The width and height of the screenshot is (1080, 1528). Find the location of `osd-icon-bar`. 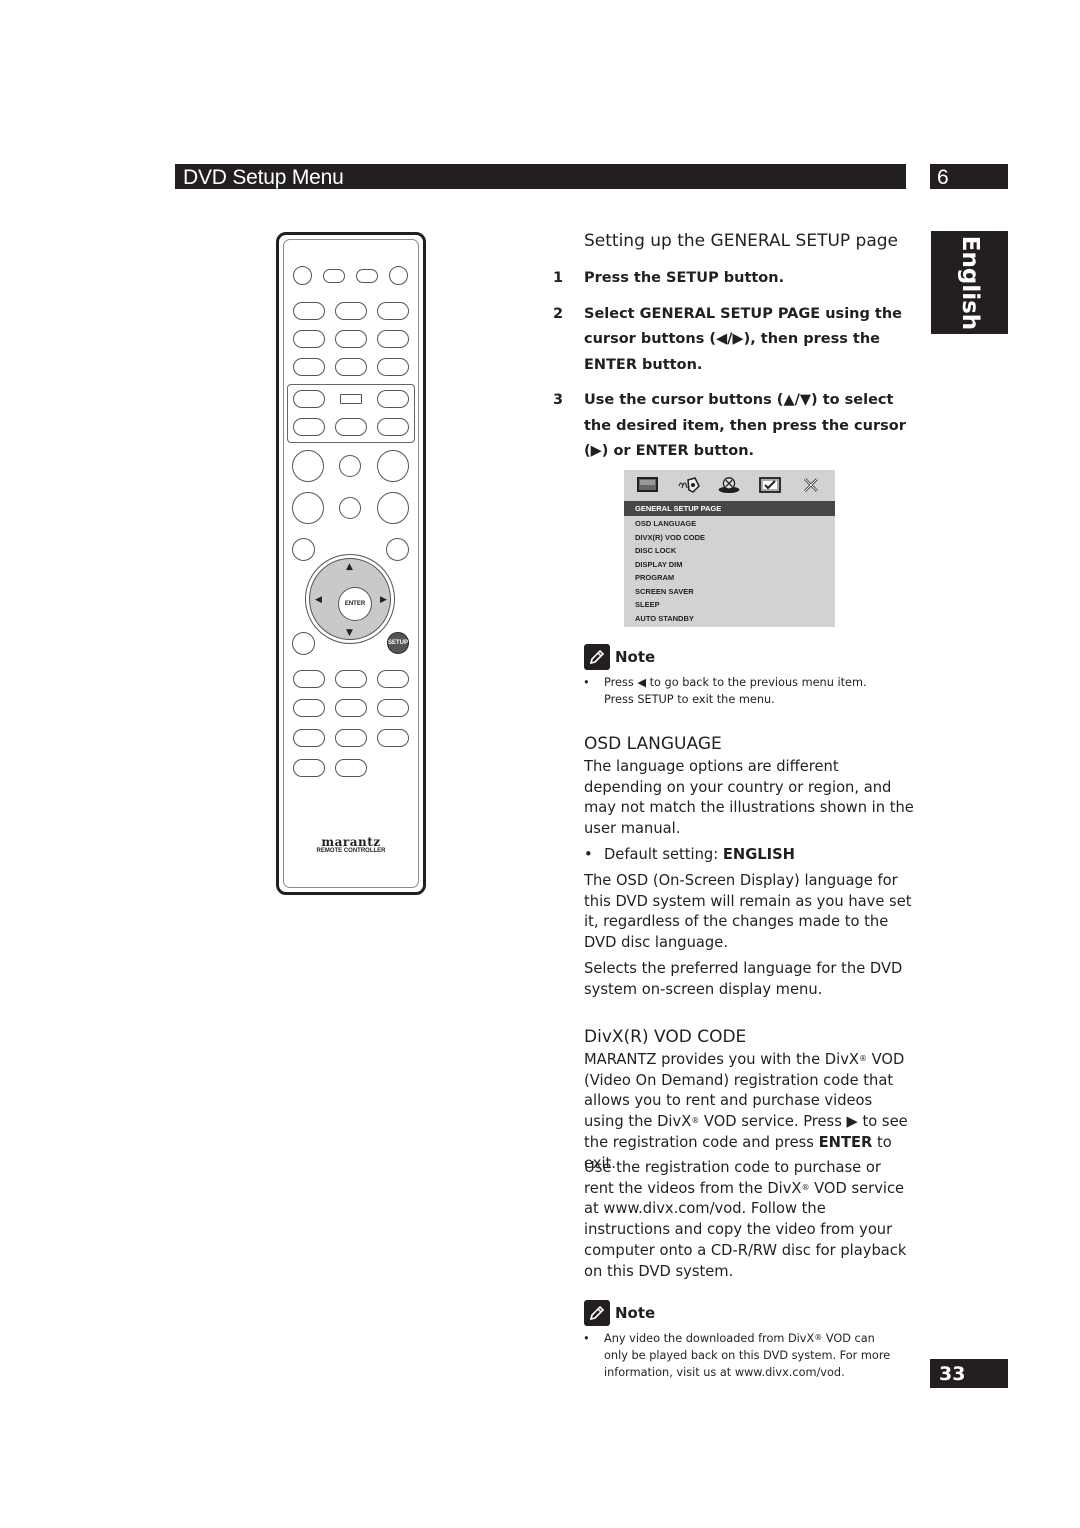

osd-icon-bar is located at coordinates (729, 485).